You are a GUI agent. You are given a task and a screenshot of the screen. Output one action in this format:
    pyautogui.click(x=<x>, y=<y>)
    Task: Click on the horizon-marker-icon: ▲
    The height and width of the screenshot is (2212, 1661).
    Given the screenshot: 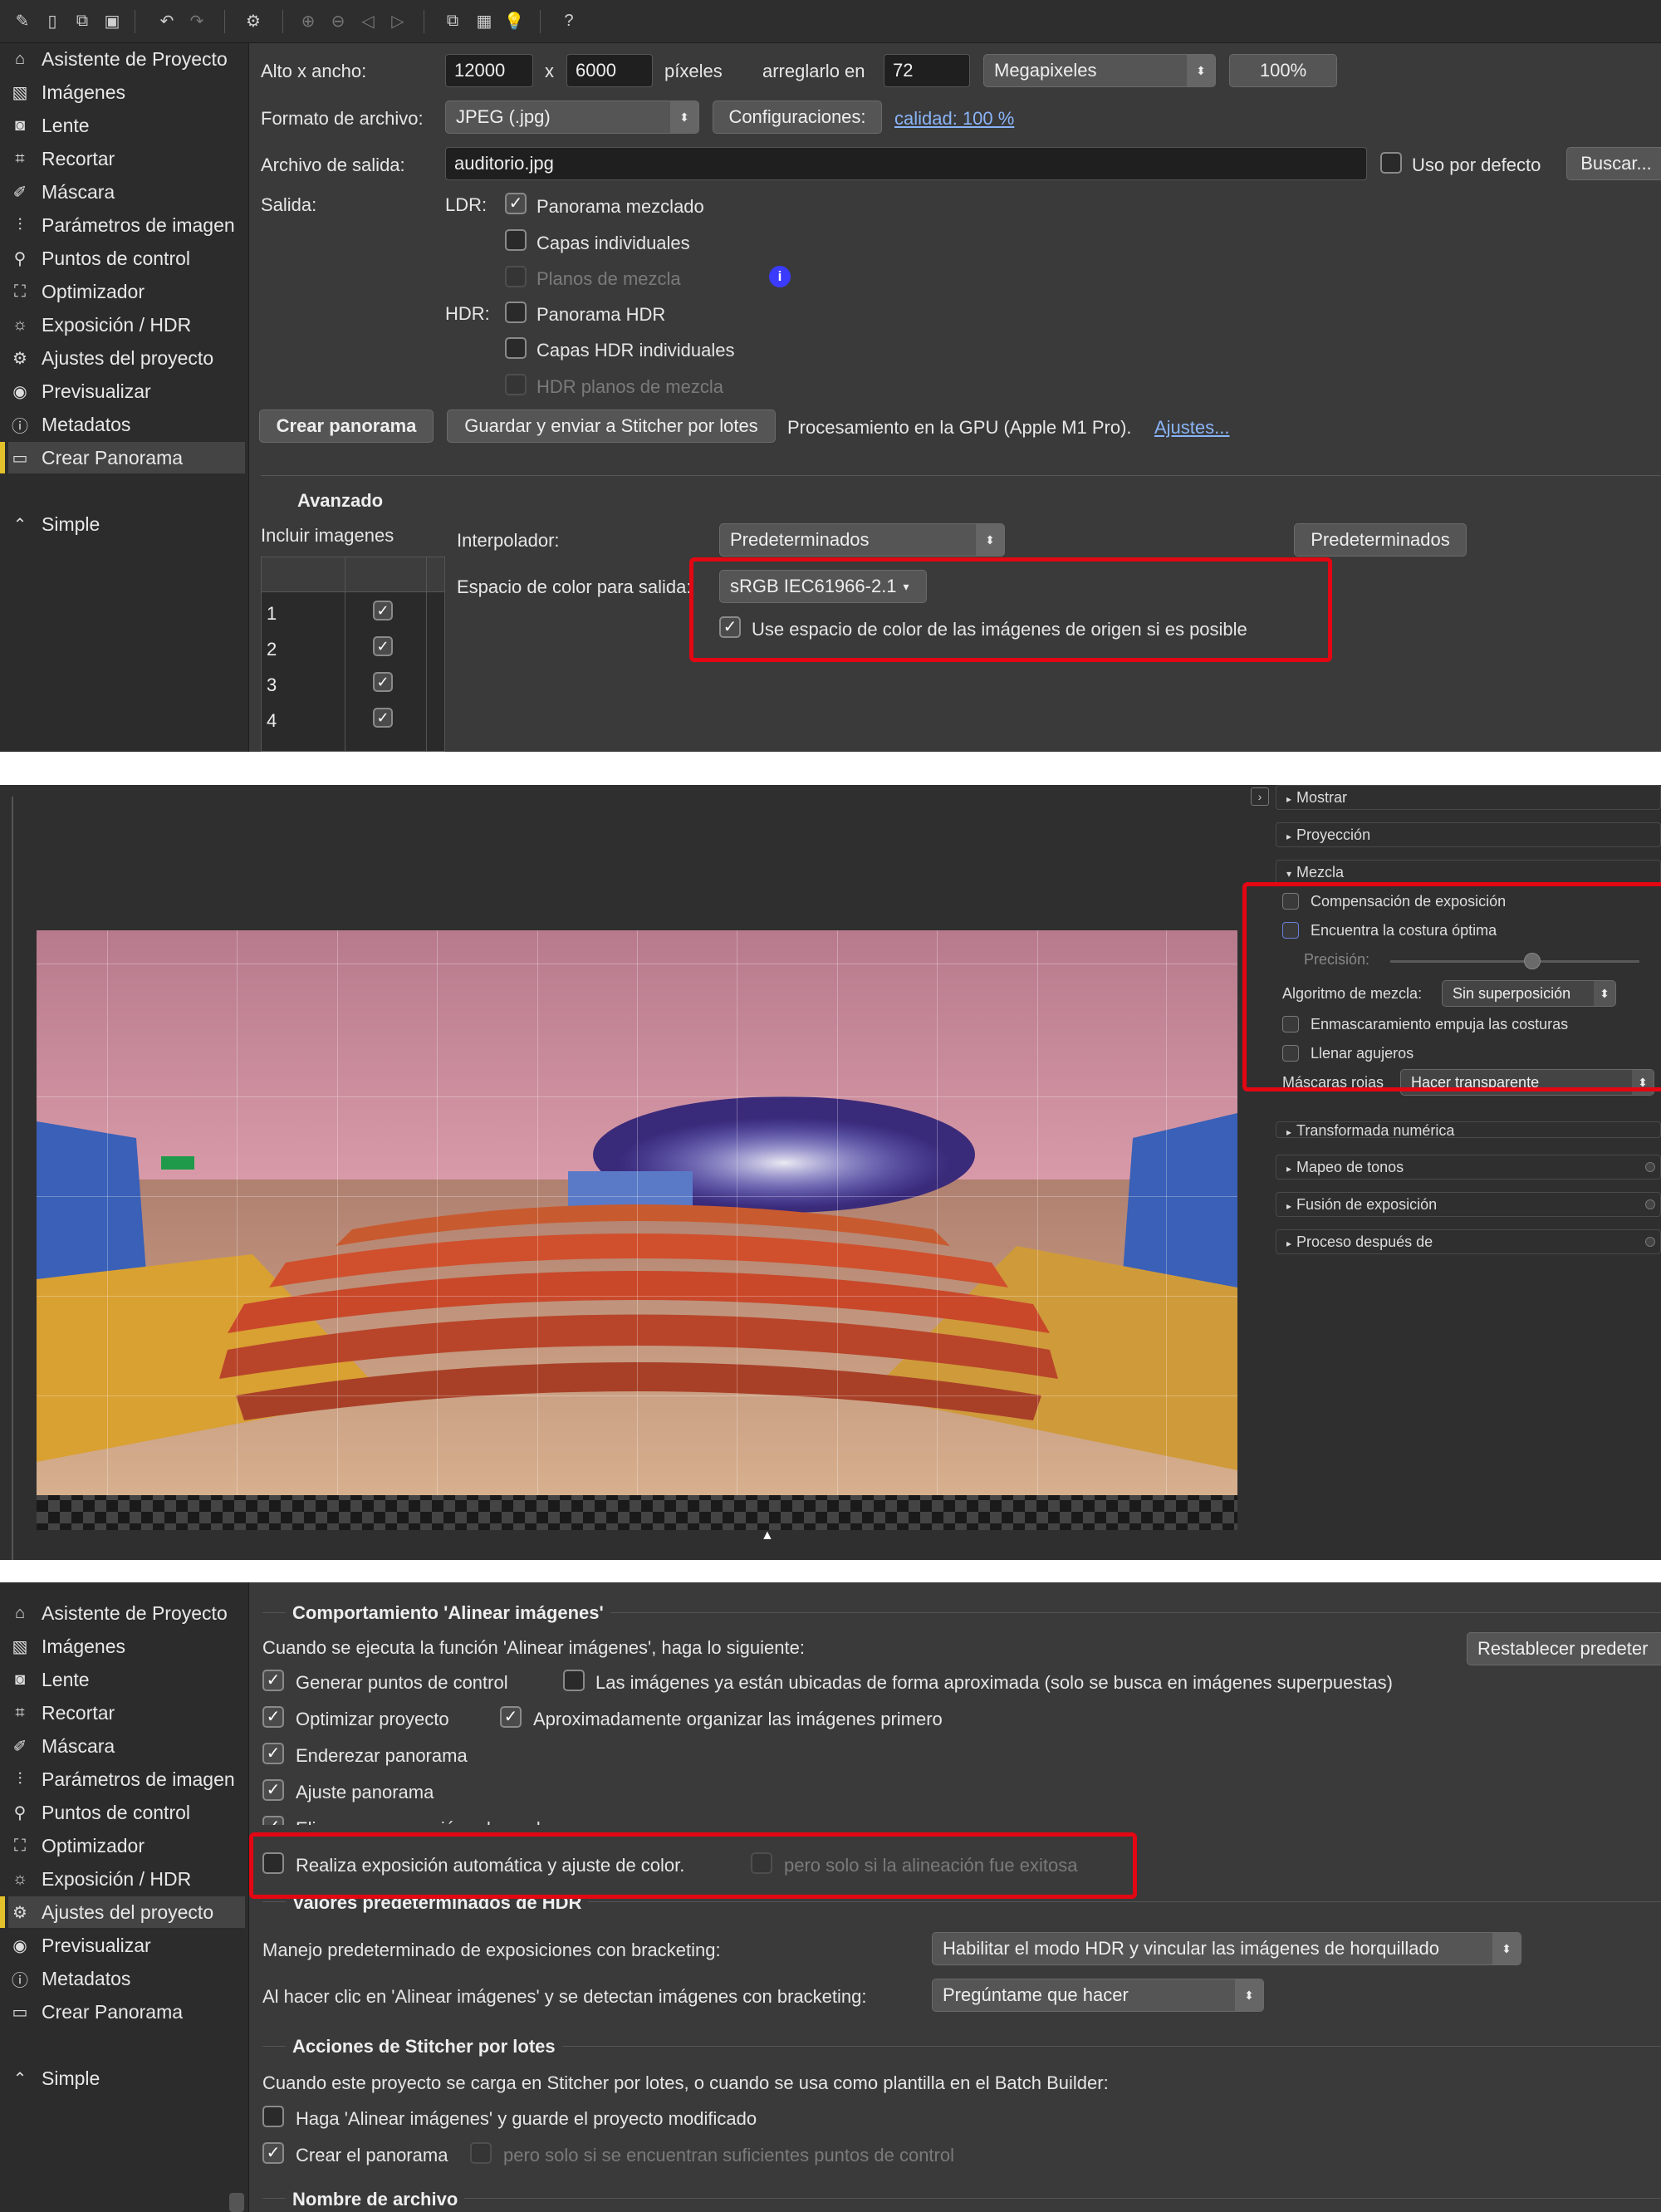 What is the action you would take?
    pyautogui.click(x=767, y=1535)
    